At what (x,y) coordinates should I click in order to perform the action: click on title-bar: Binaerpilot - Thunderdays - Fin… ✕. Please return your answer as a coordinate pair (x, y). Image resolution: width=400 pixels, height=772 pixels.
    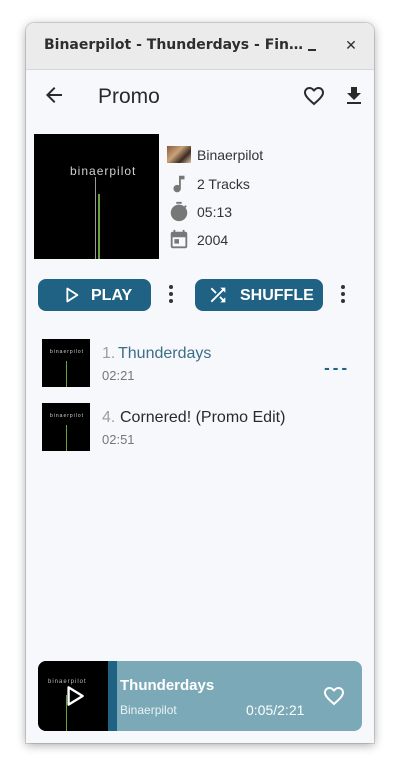
    Looking at the image, I should click on (200, 46).